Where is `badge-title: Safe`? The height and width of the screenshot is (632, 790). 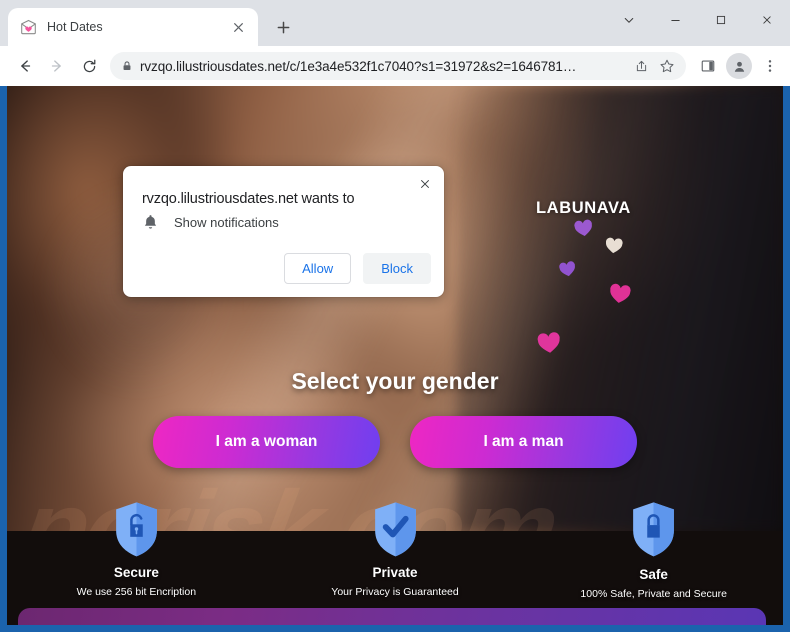
badge-title: Safe is located at coordinates (653, 574).